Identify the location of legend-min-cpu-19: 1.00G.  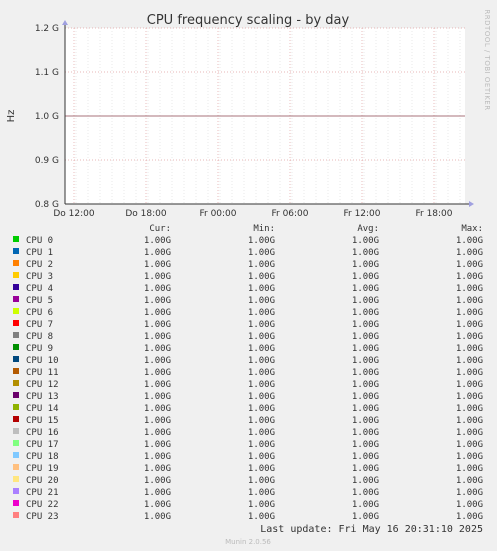
(261, 469).